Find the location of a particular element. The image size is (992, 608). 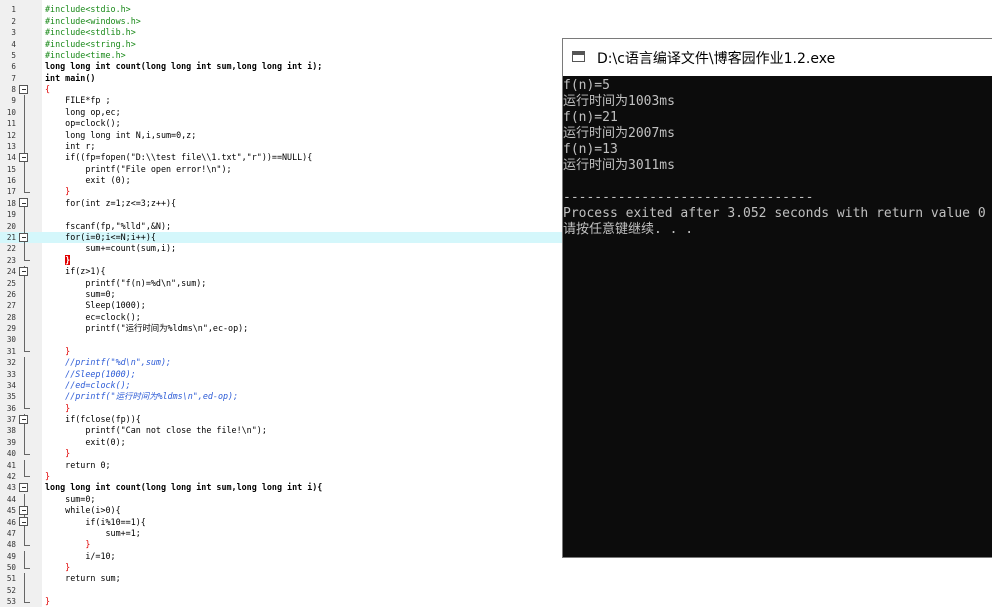

line-number: 44 is located at coordinates (11, 499).